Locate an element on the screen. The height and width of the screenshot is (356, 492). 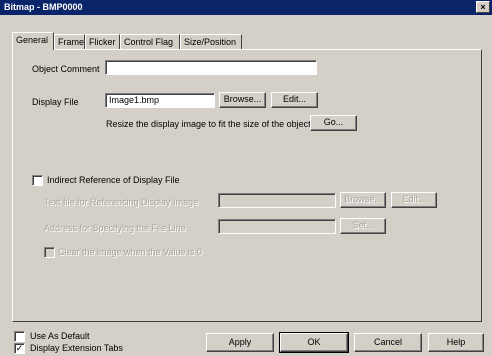
display-file-input: Image1.bmp is located at coordinates (160, 100).